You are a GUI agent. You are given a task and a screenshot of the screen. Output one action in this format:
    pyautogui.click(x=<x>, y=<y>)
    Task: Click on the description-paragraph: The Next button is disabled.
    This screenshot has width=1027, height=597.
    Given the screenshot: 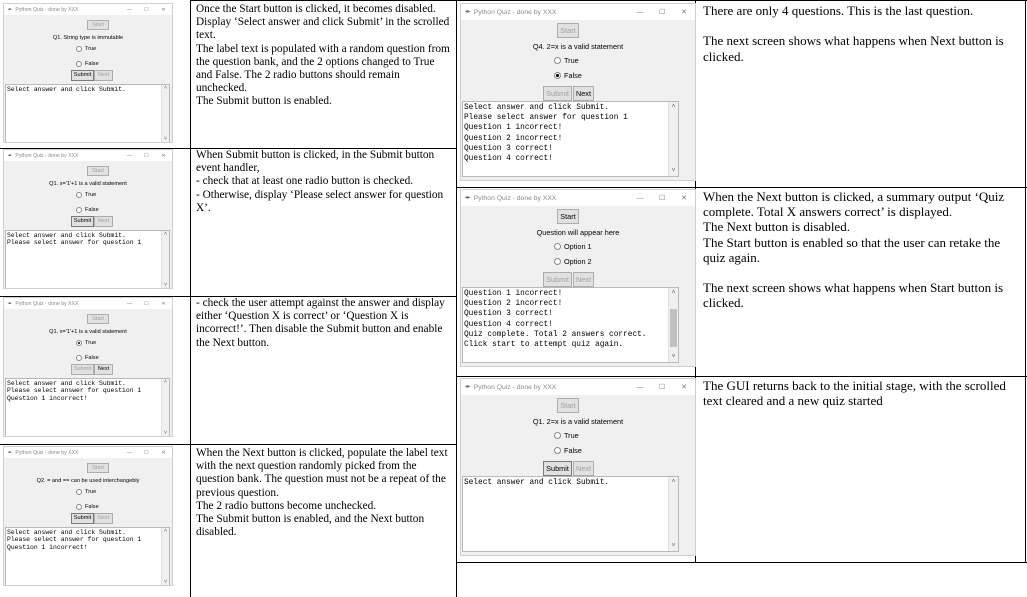 What is the action you would take?
    pyautogui.click(x=776, y=227)
    